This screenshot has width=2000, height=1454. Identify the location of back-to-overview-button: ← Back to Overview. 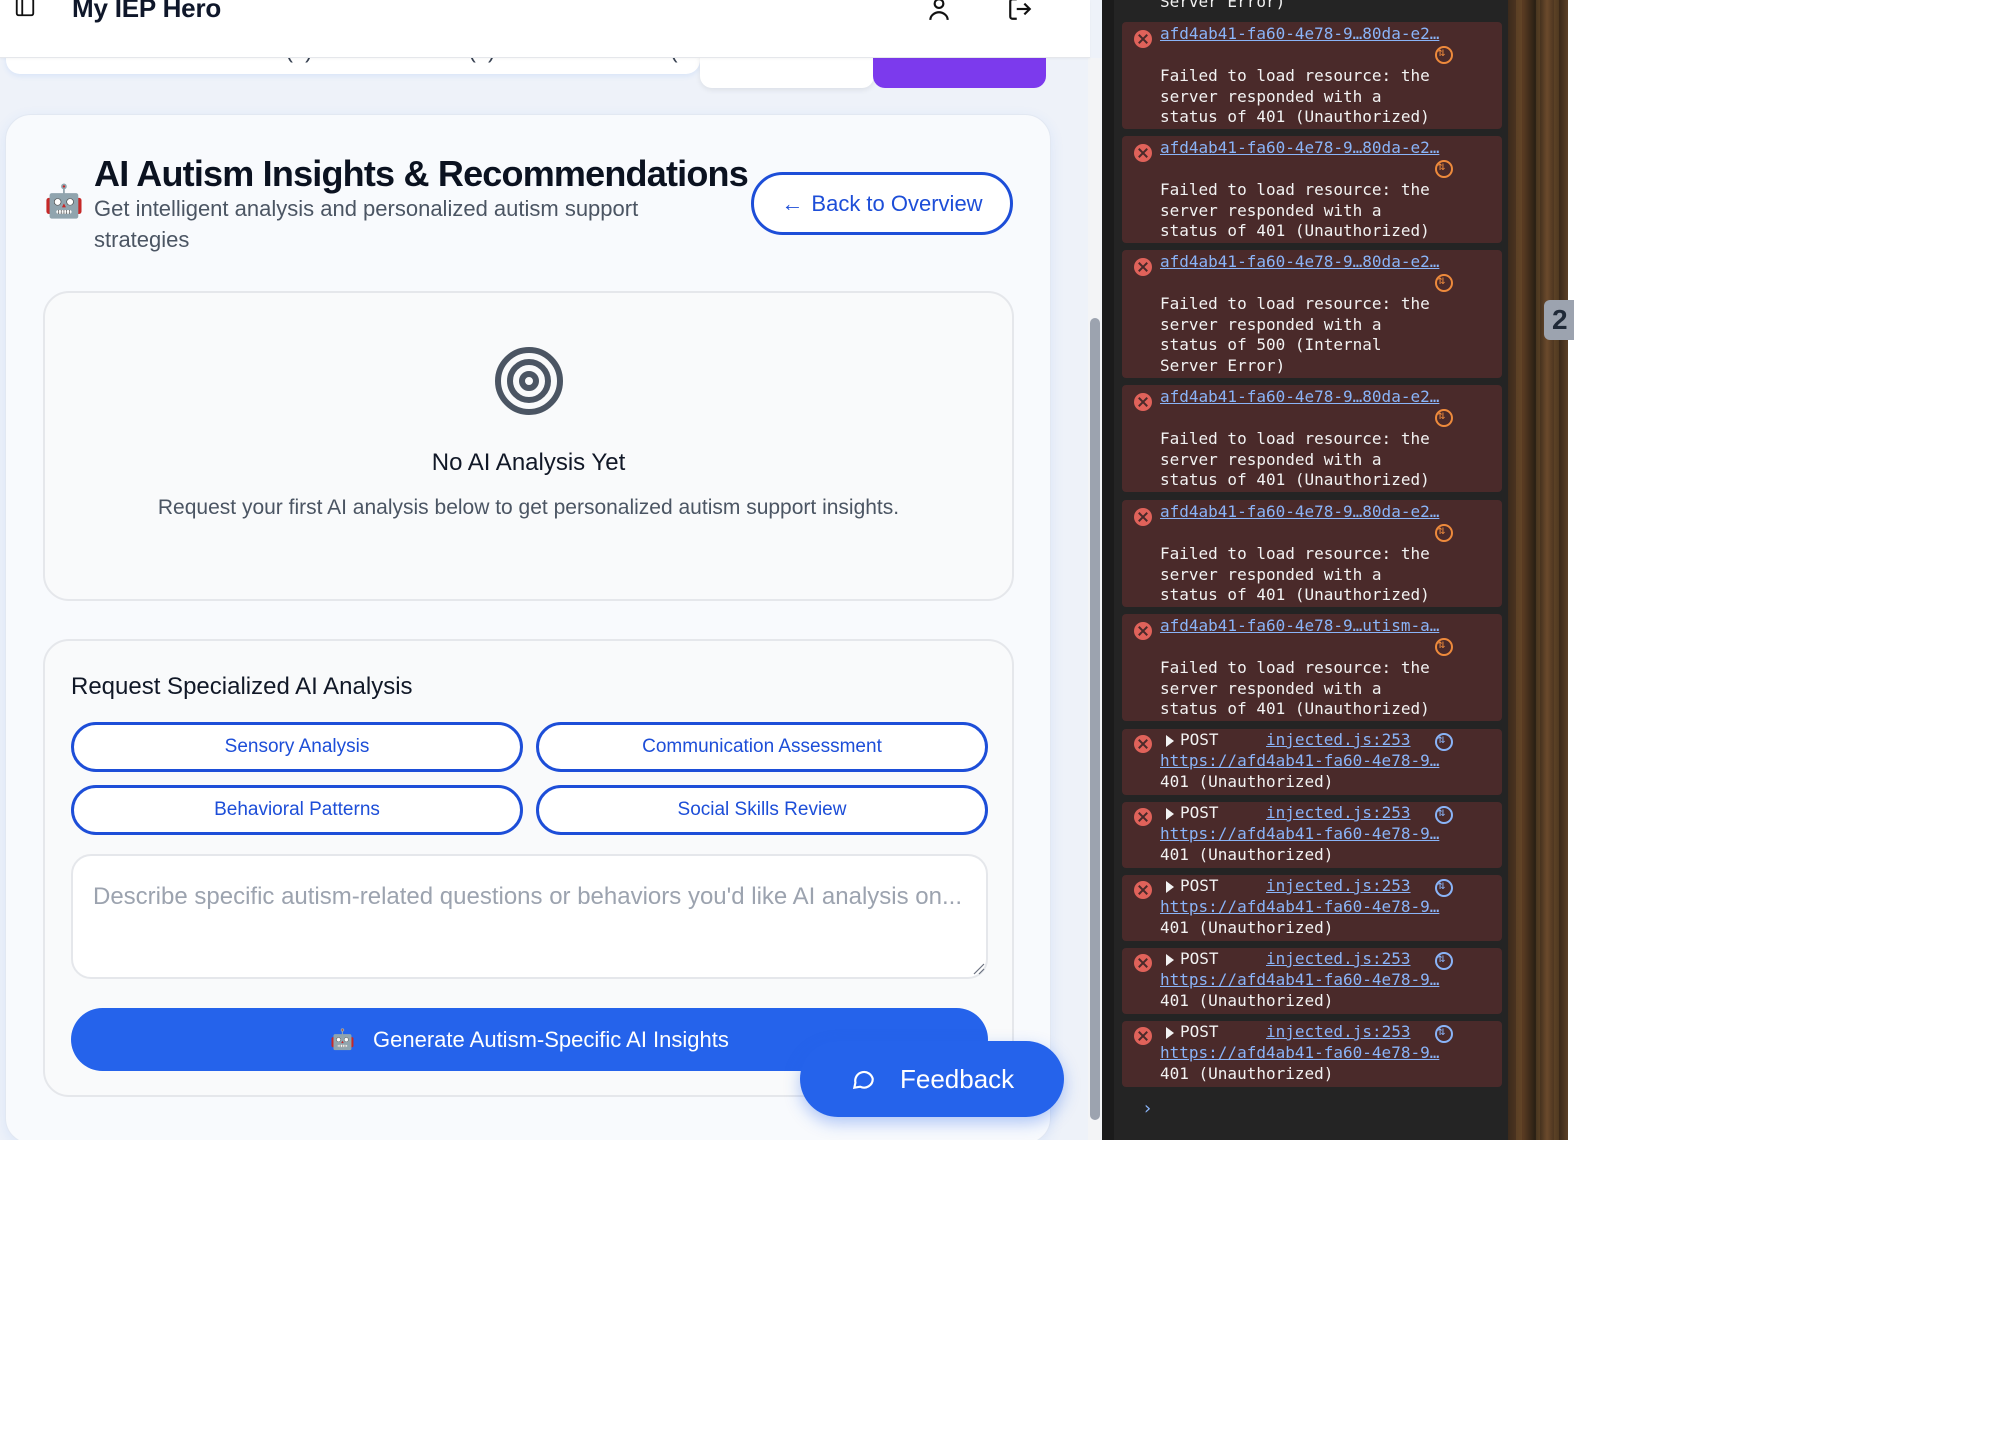
(882, 203).